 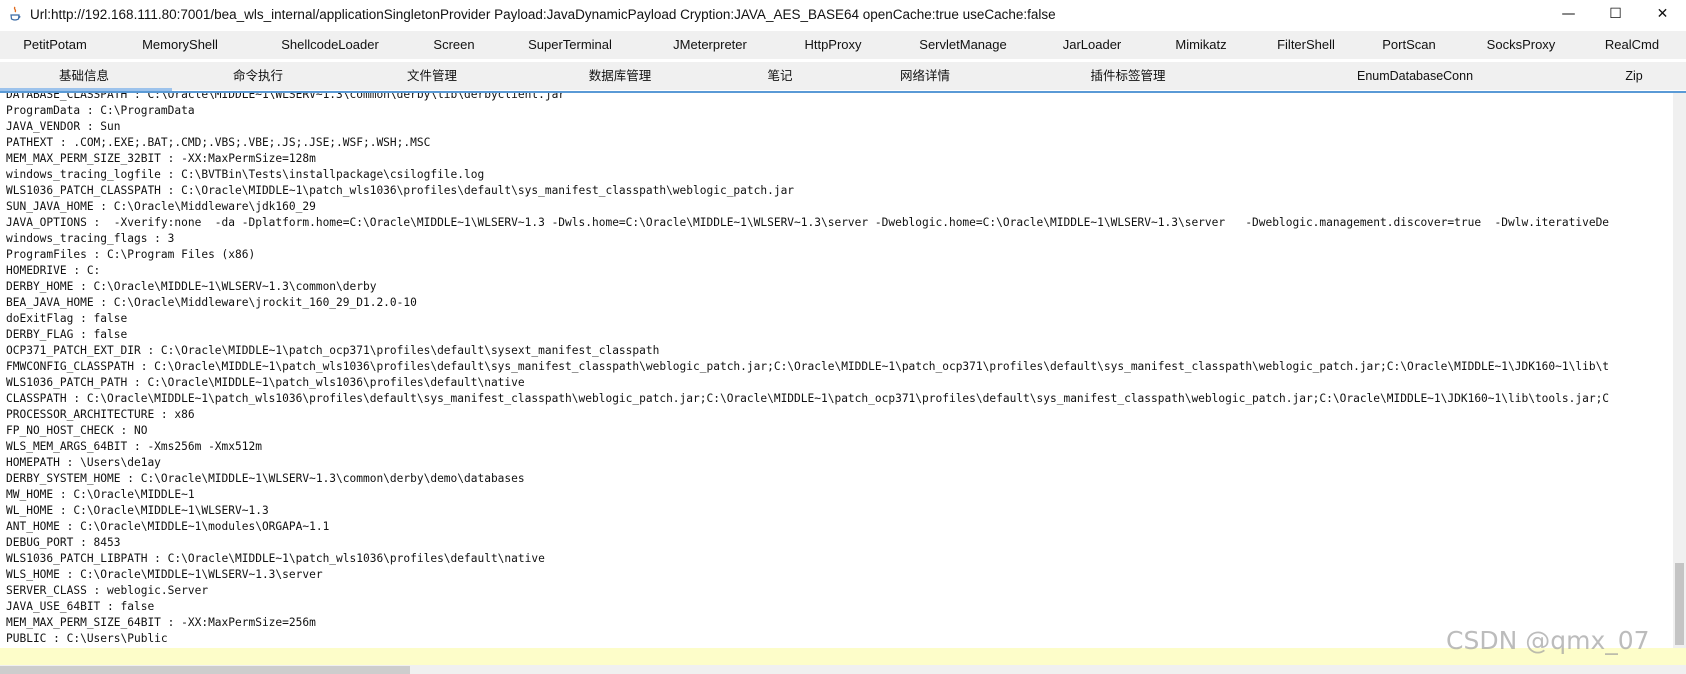 What do you see at coordinates (1415, 76) in the screenshot?
I see `tab-enumdatabaseconn: EnumDatabaseConn` at bounding box center [1415, 76].